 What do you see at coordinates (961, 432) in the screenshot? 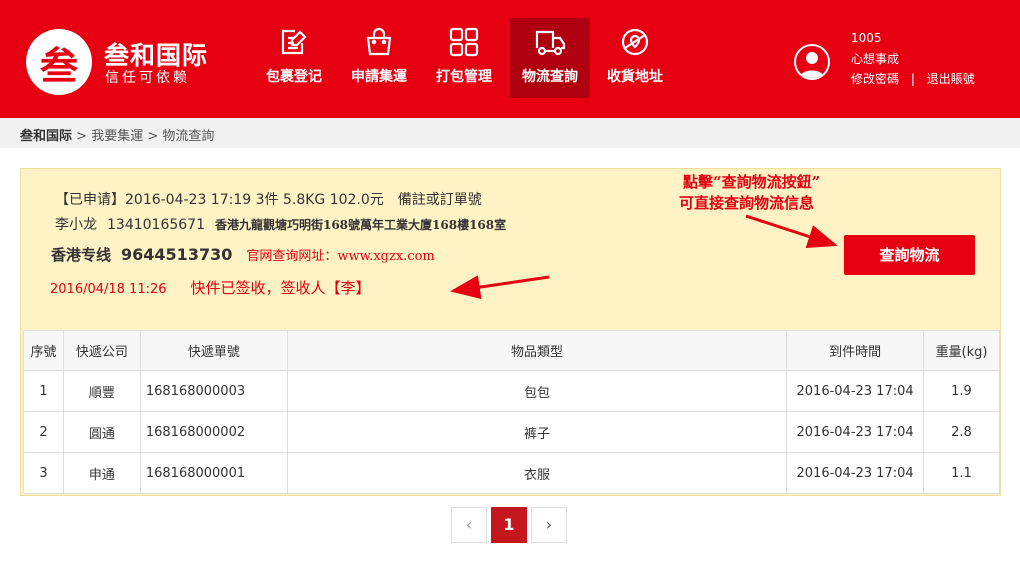
I see `cell-weight: 2.8` at bounding box center [961, 432].